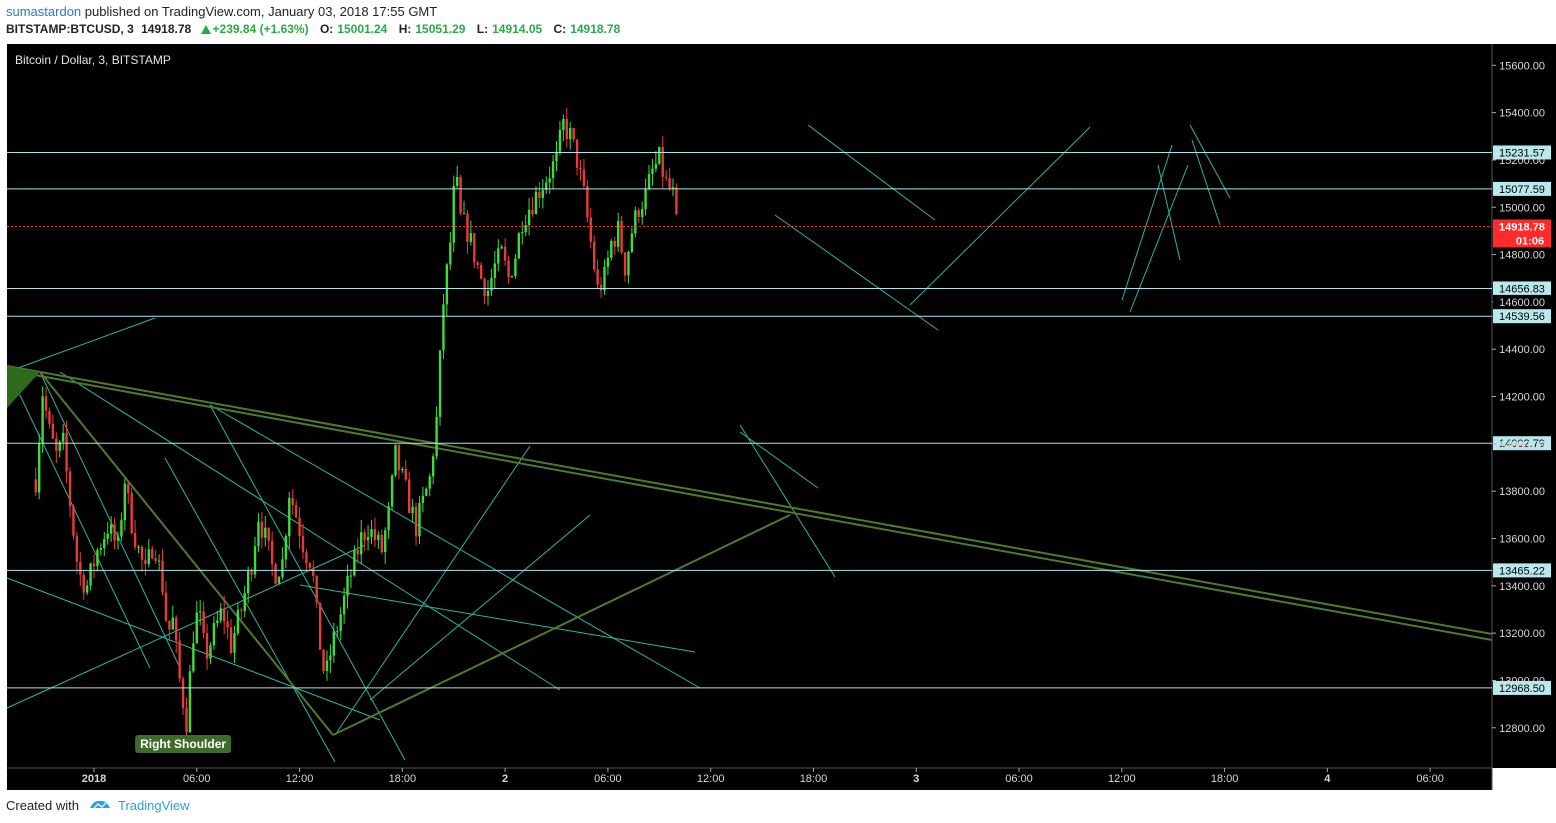 The image size is (1556, 823). What do you see at coordinates (1530, 241) in the screenshot?
I see `countdown-text: 01:06` at bounding box center [1530, 241].